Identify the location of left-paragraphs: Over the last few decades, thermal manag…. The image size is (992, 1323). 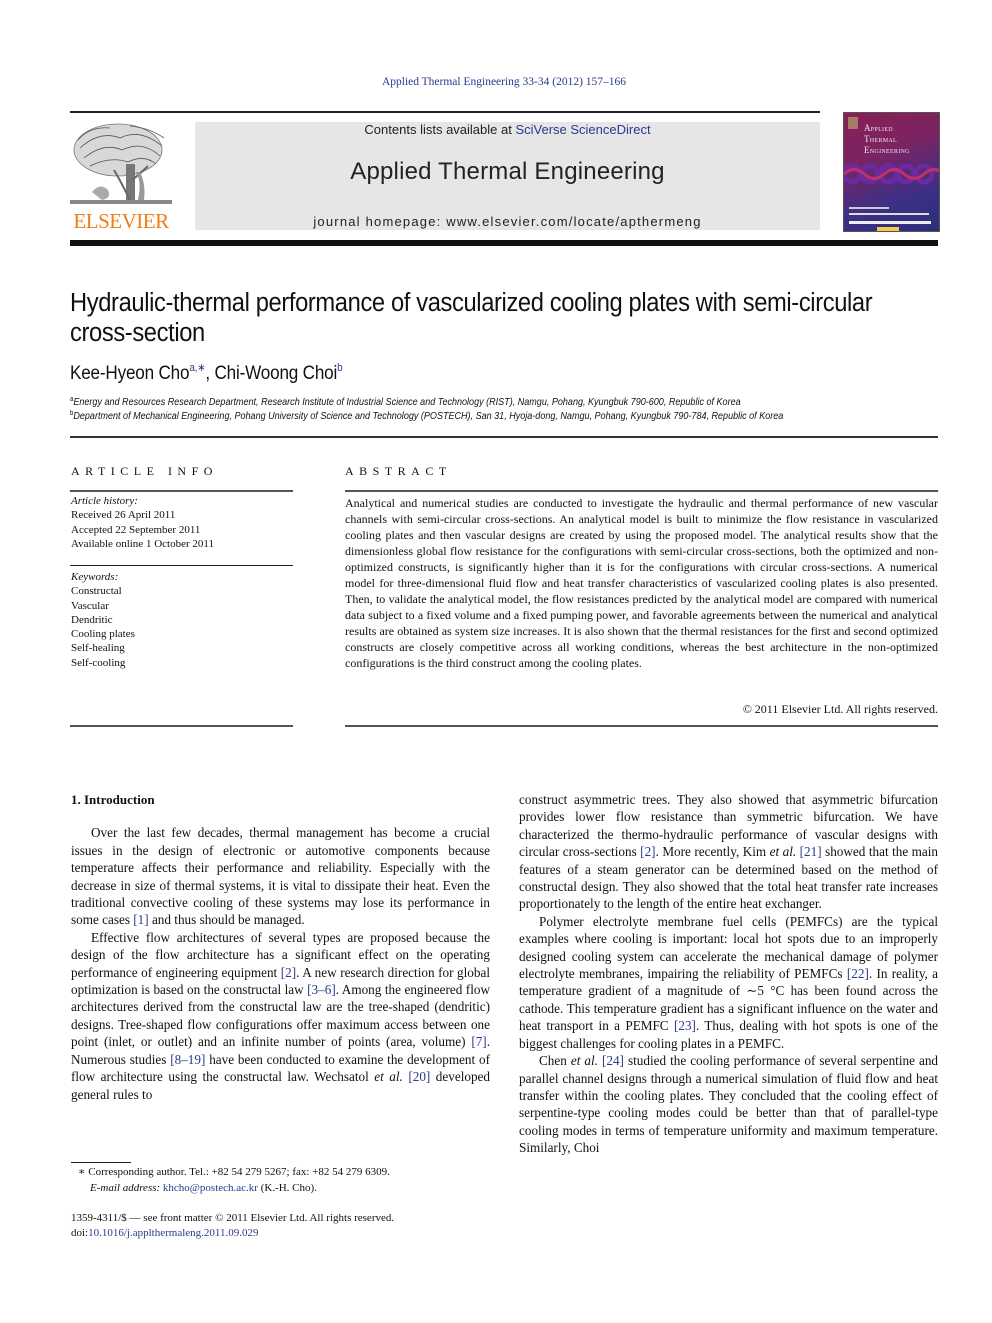
(280, 963).